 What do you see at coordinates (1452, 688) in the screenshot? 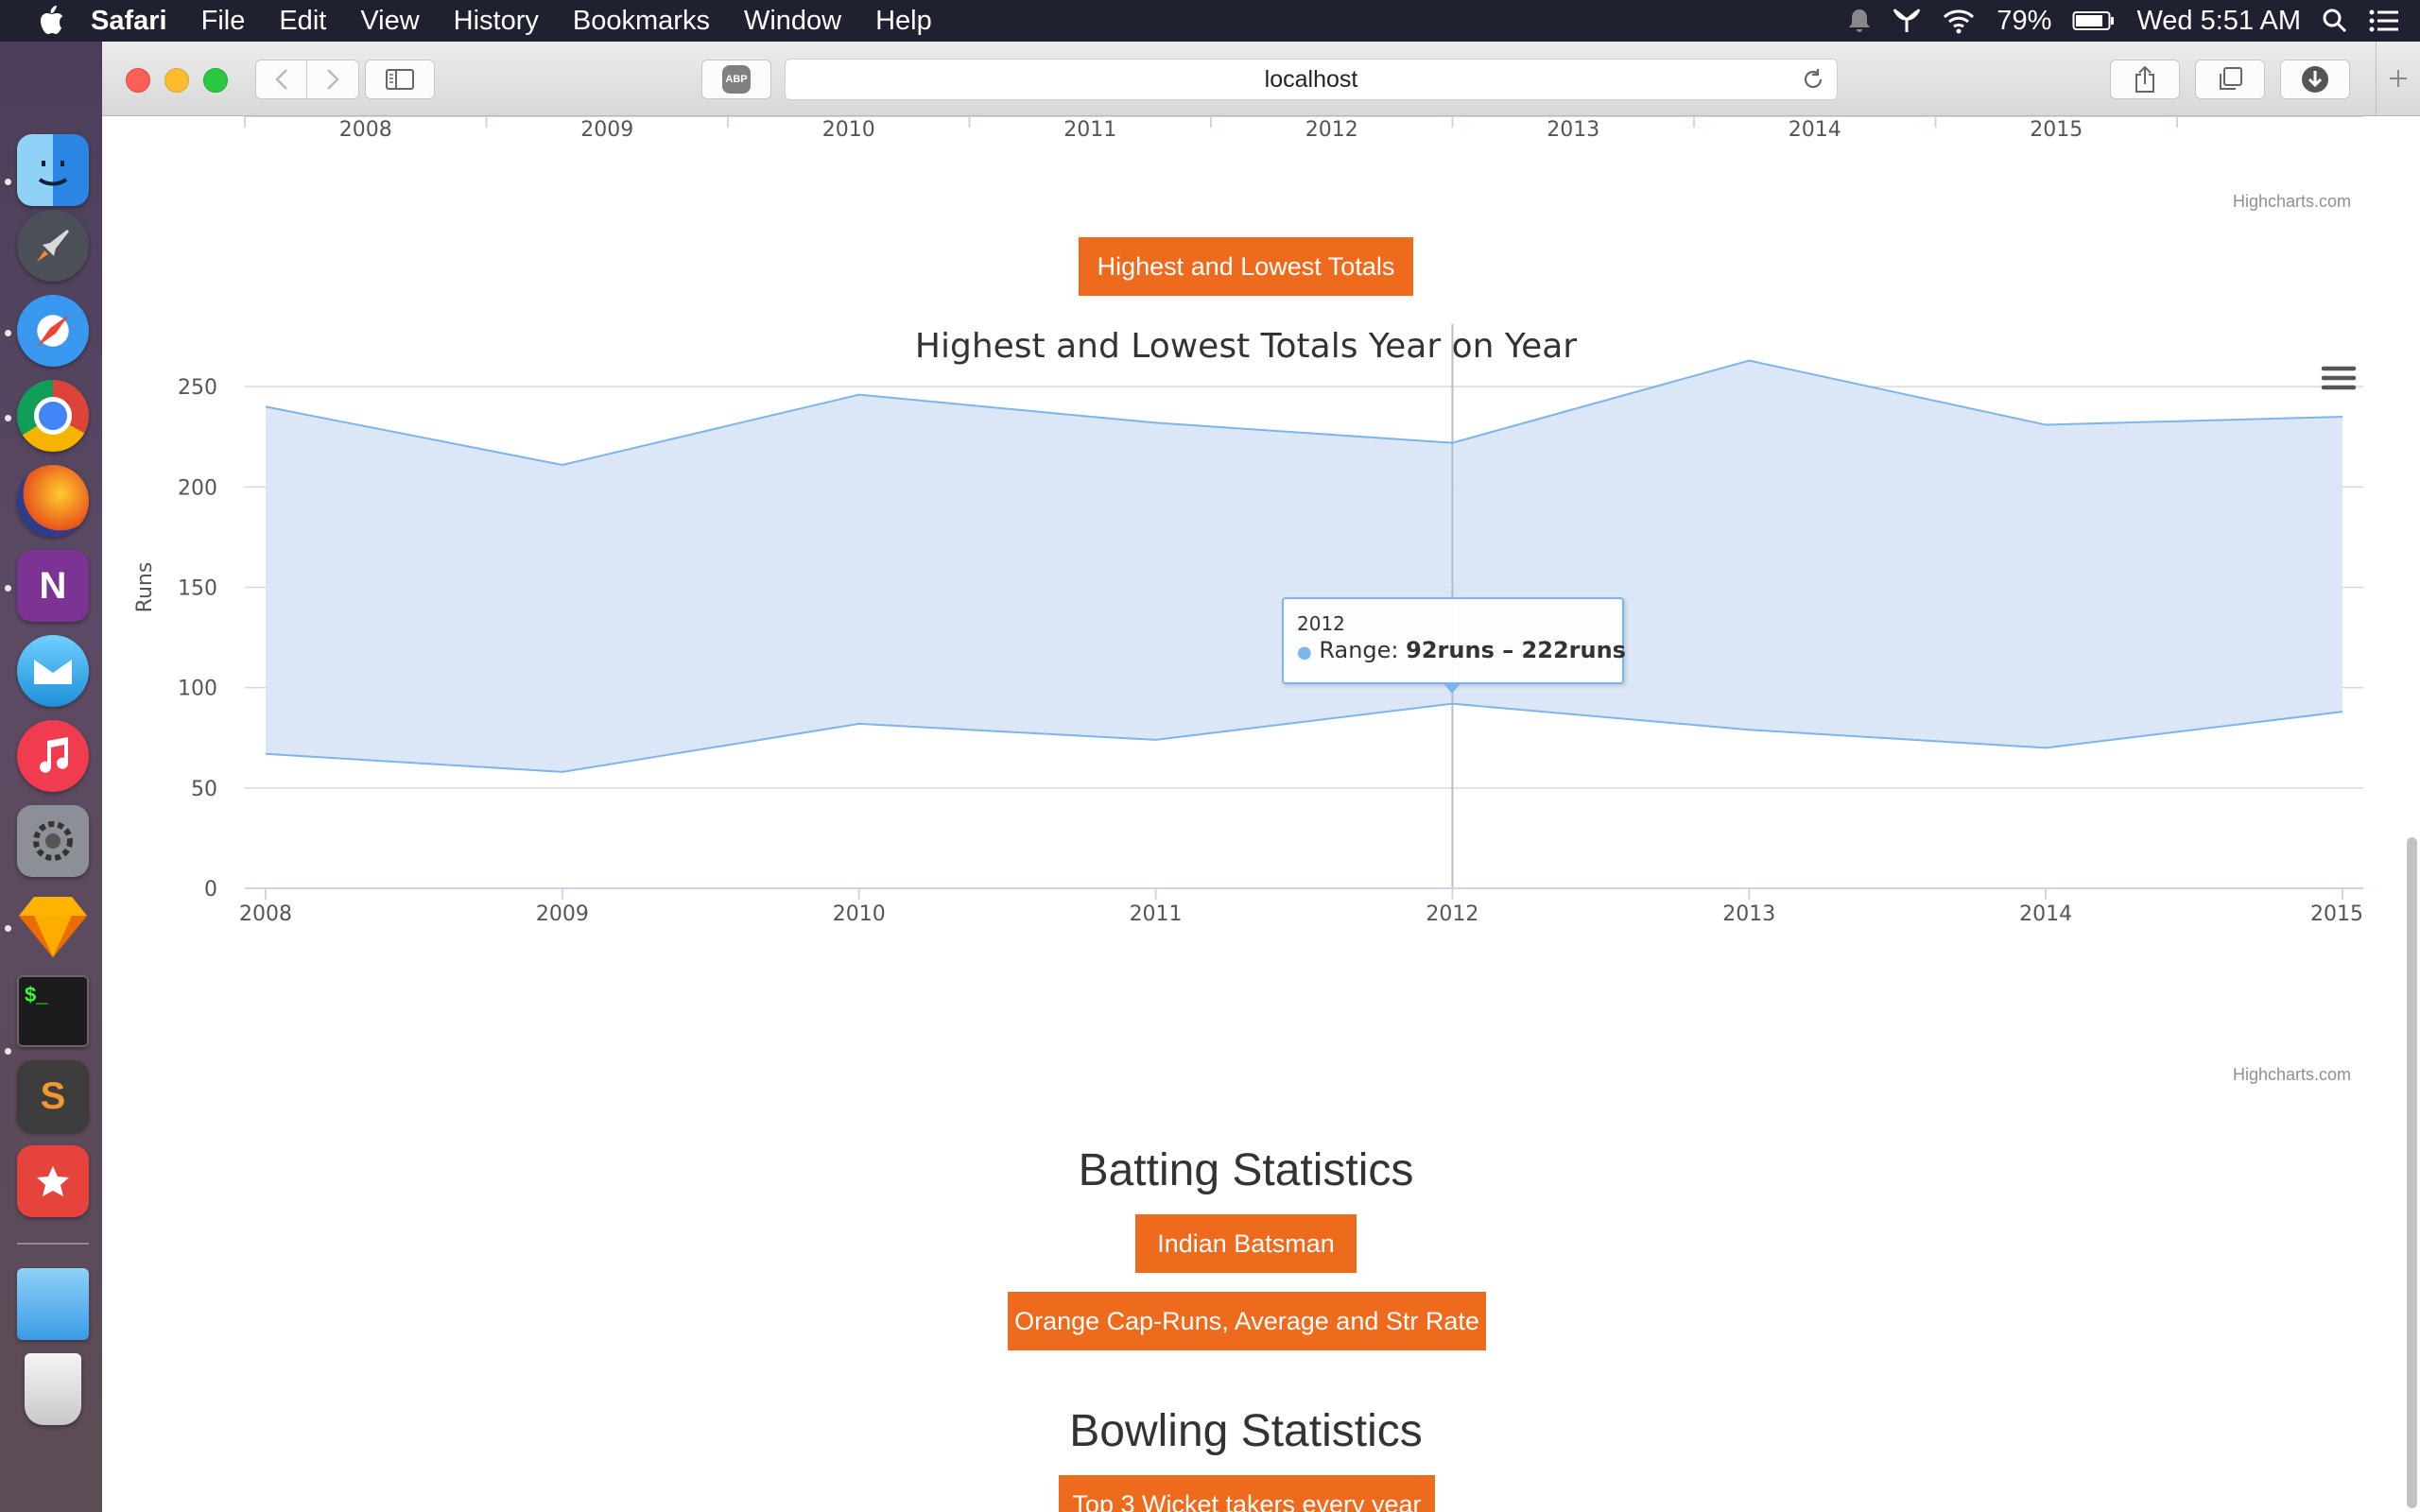
I see `tooltip-pointer` at bounding box center [1452, 688].